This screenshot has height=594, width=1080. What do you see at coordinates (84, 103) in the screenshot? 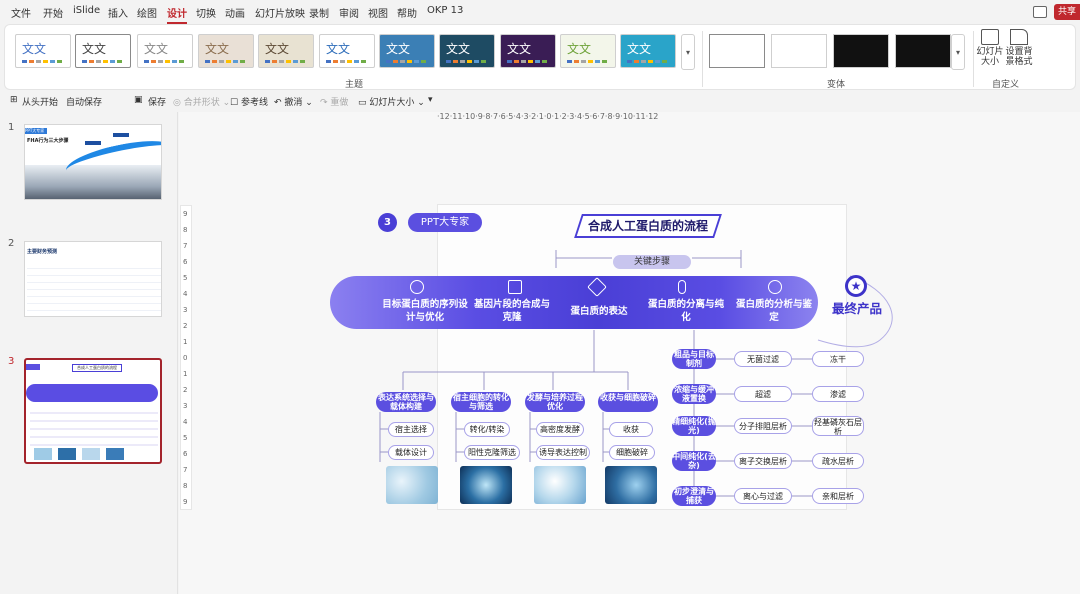
I see `autosave-label: 自动保存` at bounding box center [84, 103].